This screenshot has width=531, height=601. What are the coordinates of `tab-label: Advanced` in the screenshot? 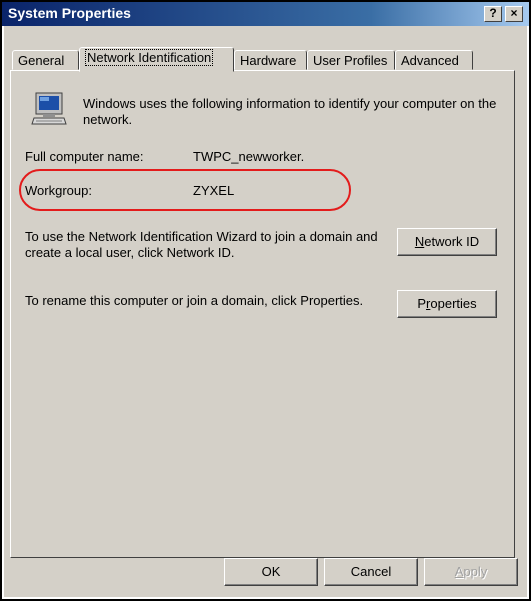 It's located at (430, 60).